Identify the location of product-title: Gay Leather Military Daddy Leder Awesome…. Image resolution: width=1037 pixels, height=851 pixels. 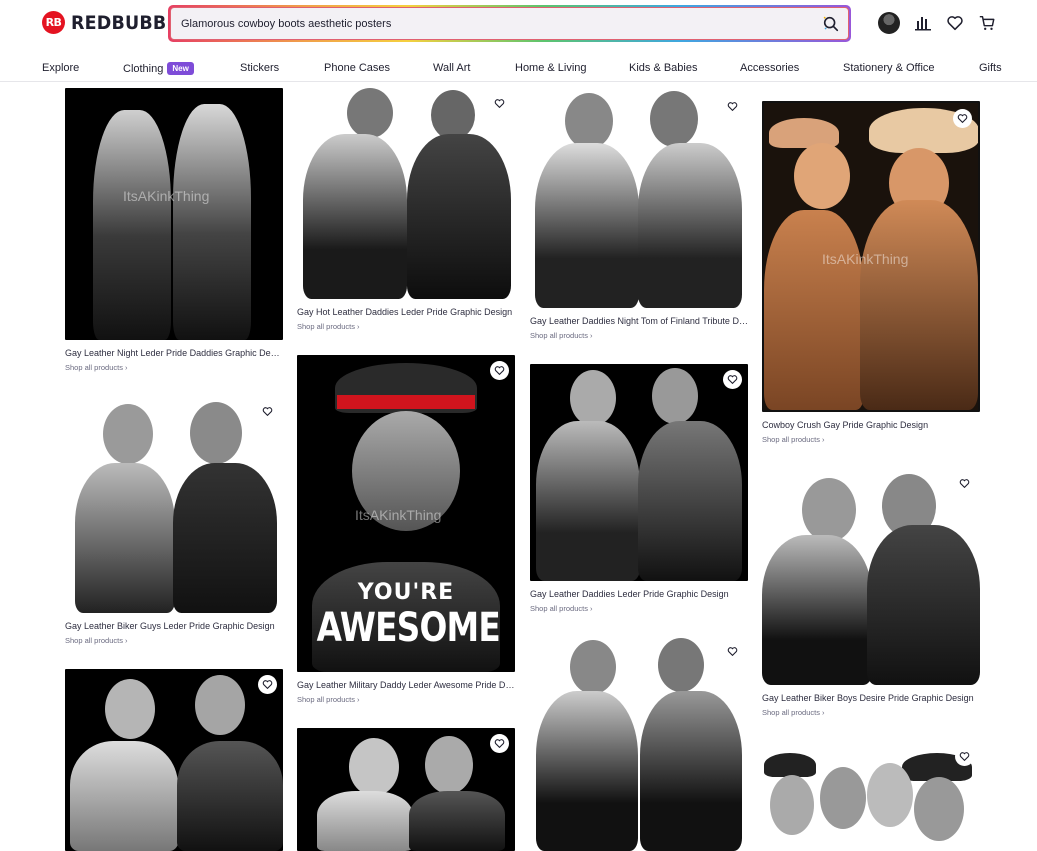
(406, 685).